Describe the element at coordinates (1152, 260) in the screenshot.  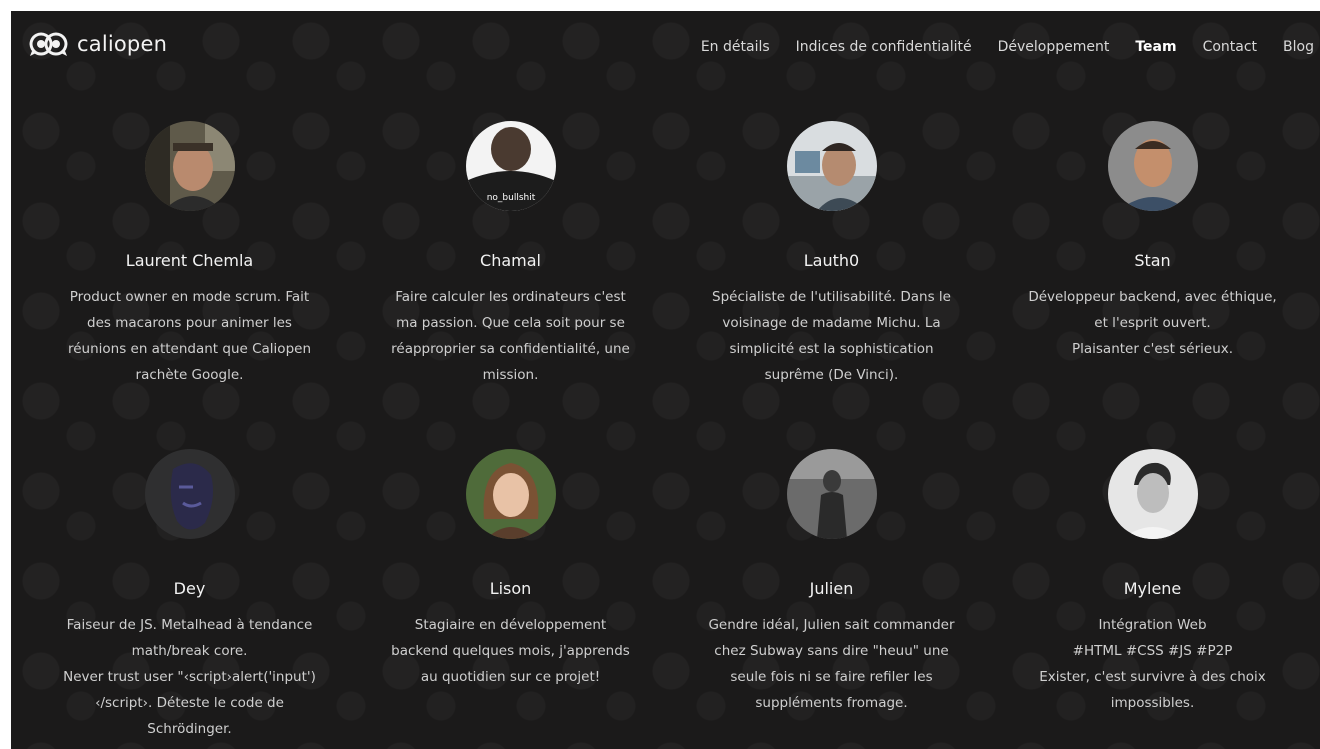
I see `member-name: Stan` at that location.